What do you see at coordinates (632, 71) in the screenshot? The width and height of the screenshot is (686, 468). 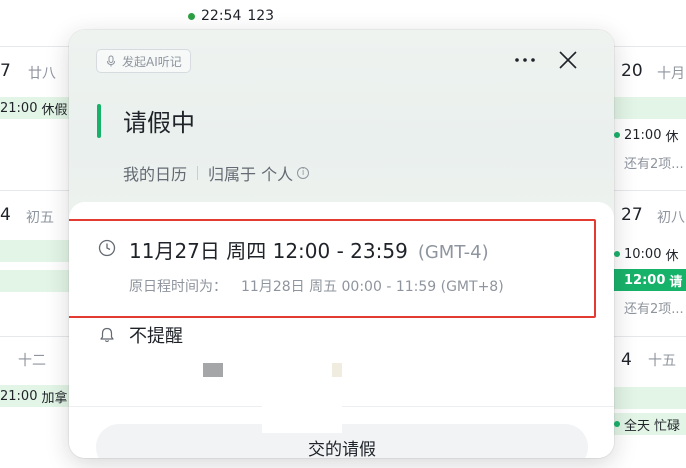 I see `day-number: 20` at bounding box center [632, 71].